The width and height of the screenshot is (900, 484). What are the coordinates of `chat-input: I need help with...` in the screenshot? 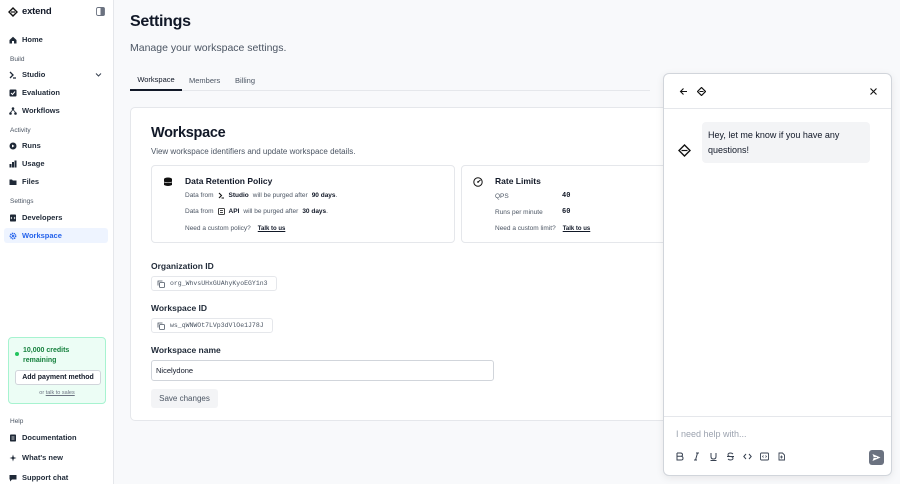 It's located at (711, 434).